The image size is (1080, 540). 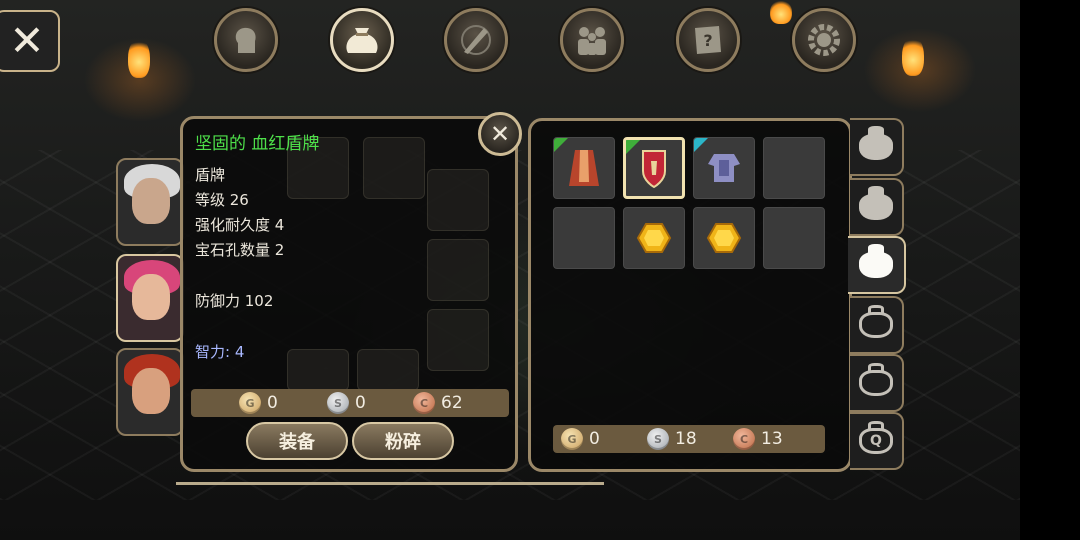 What do you see at coordinates (234, 301) in the screenshot?
I see `item-defense: 防御力 102` at bounding box center [234, 301].